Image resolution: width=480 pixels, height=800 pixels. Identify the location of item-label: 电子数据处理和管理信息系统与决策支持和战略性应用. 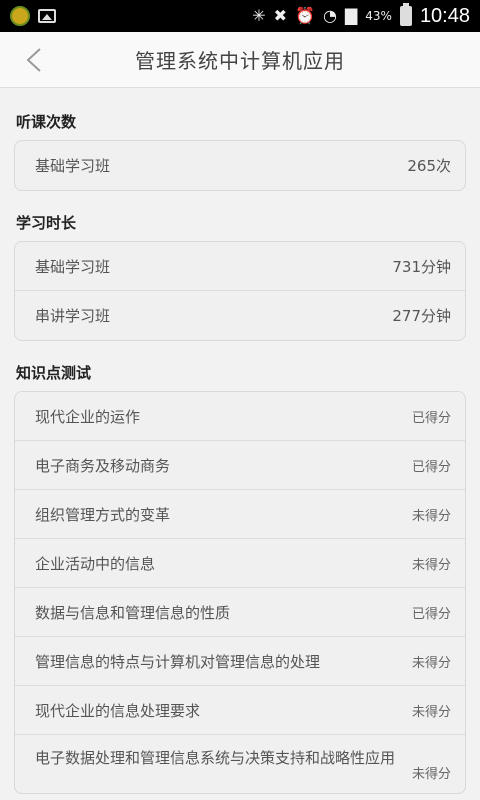
(215, 758).